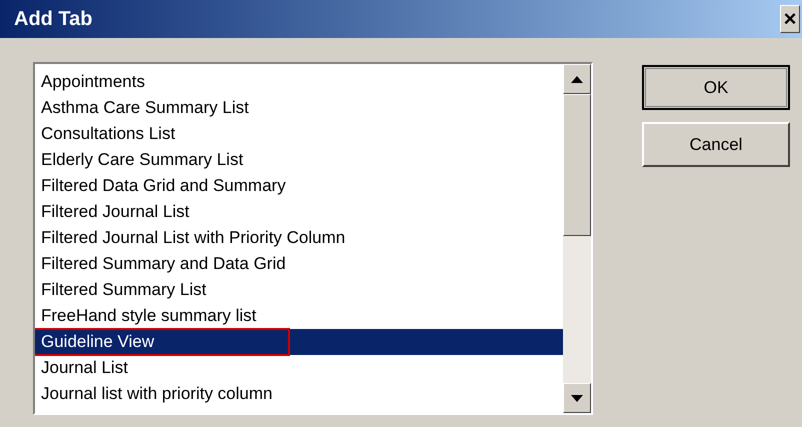 The image size is (802, 427). I want to click on item-label: Asthma Care Summary List, so click(145, 108).